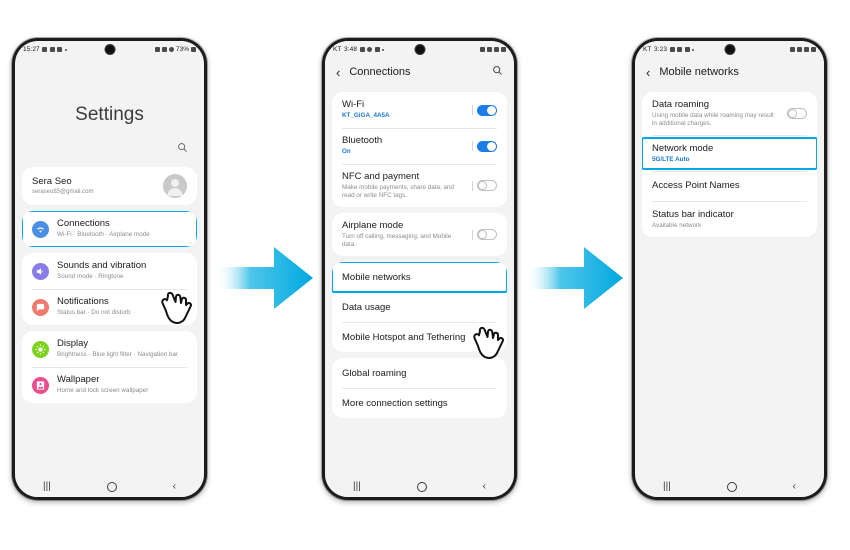 The image size is (850, 550). I want to click on list-item-mobile-networks: Mobile networks, so click(419, 277).